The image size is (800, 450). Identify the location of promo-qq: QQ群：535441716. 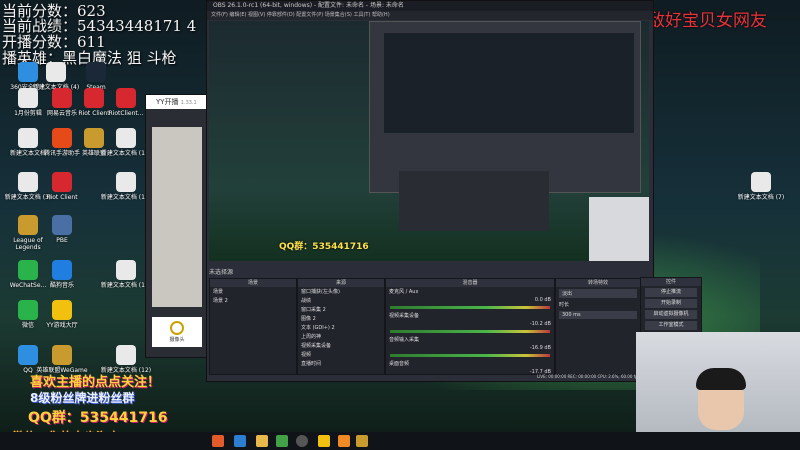
(98, 418).